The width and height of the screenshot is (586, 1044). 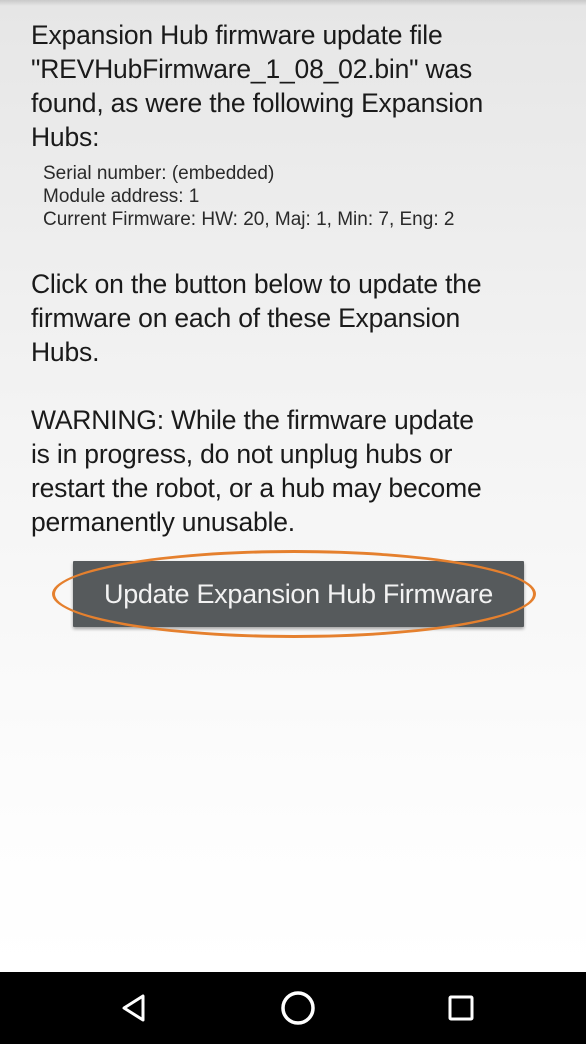 I want to click on warning-line: is in progress, do not unplug hubs or, so click(x=242, y=454).